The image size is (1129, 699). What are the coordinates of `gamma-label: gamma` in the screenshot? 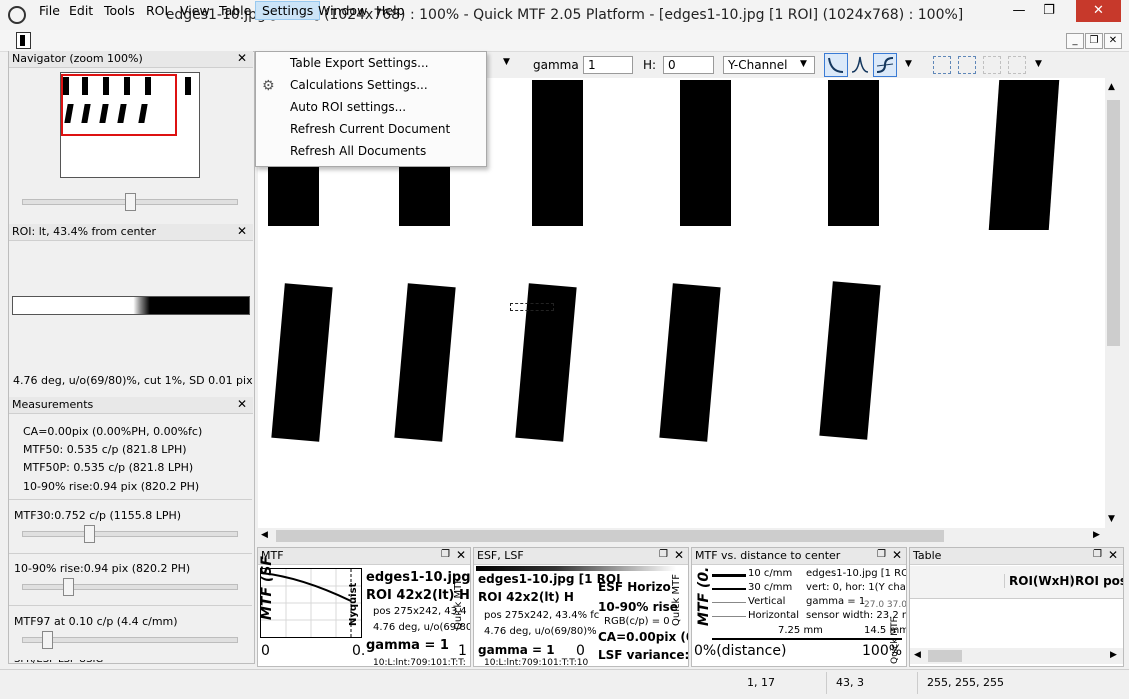 It's located at (556, 65).